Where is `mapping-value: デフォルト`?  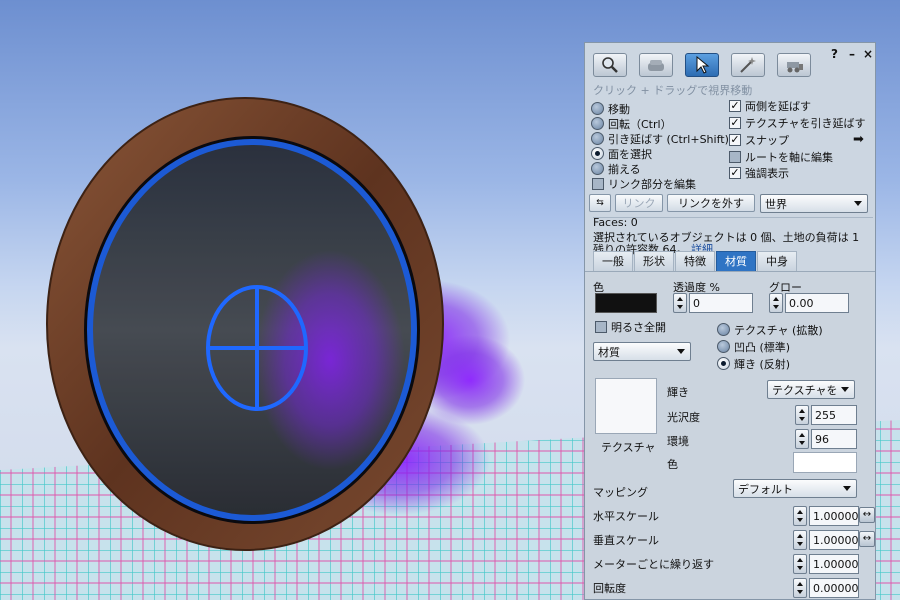
mapping-value: デフォルト is located at coordinates (765, 489).